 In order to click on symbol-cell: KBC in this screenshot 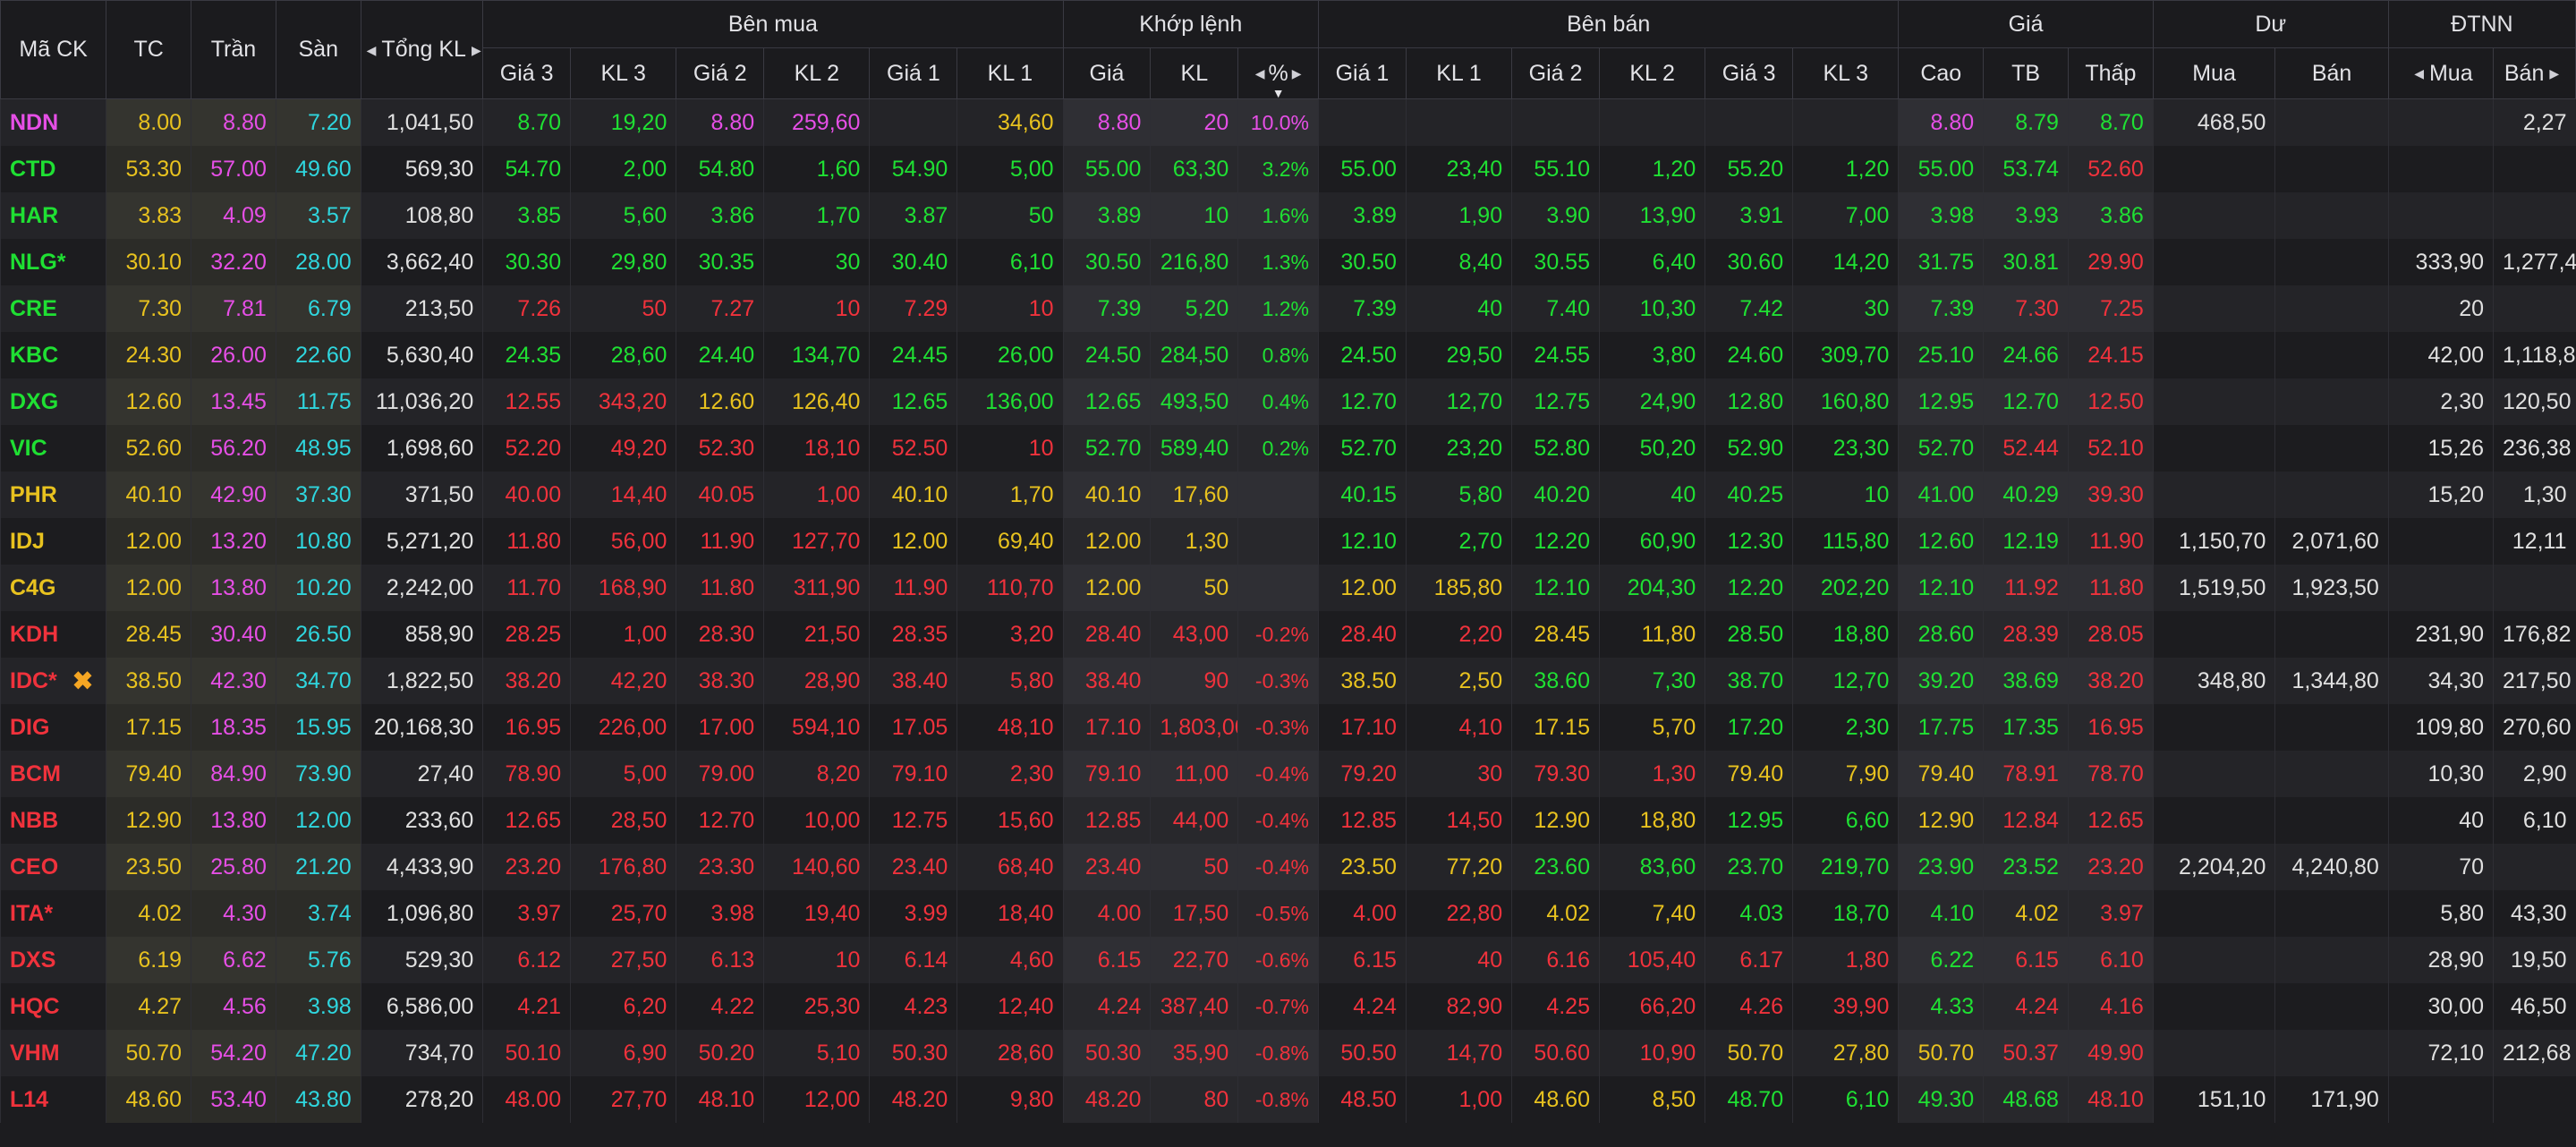, I will do `click(53, 355)`.